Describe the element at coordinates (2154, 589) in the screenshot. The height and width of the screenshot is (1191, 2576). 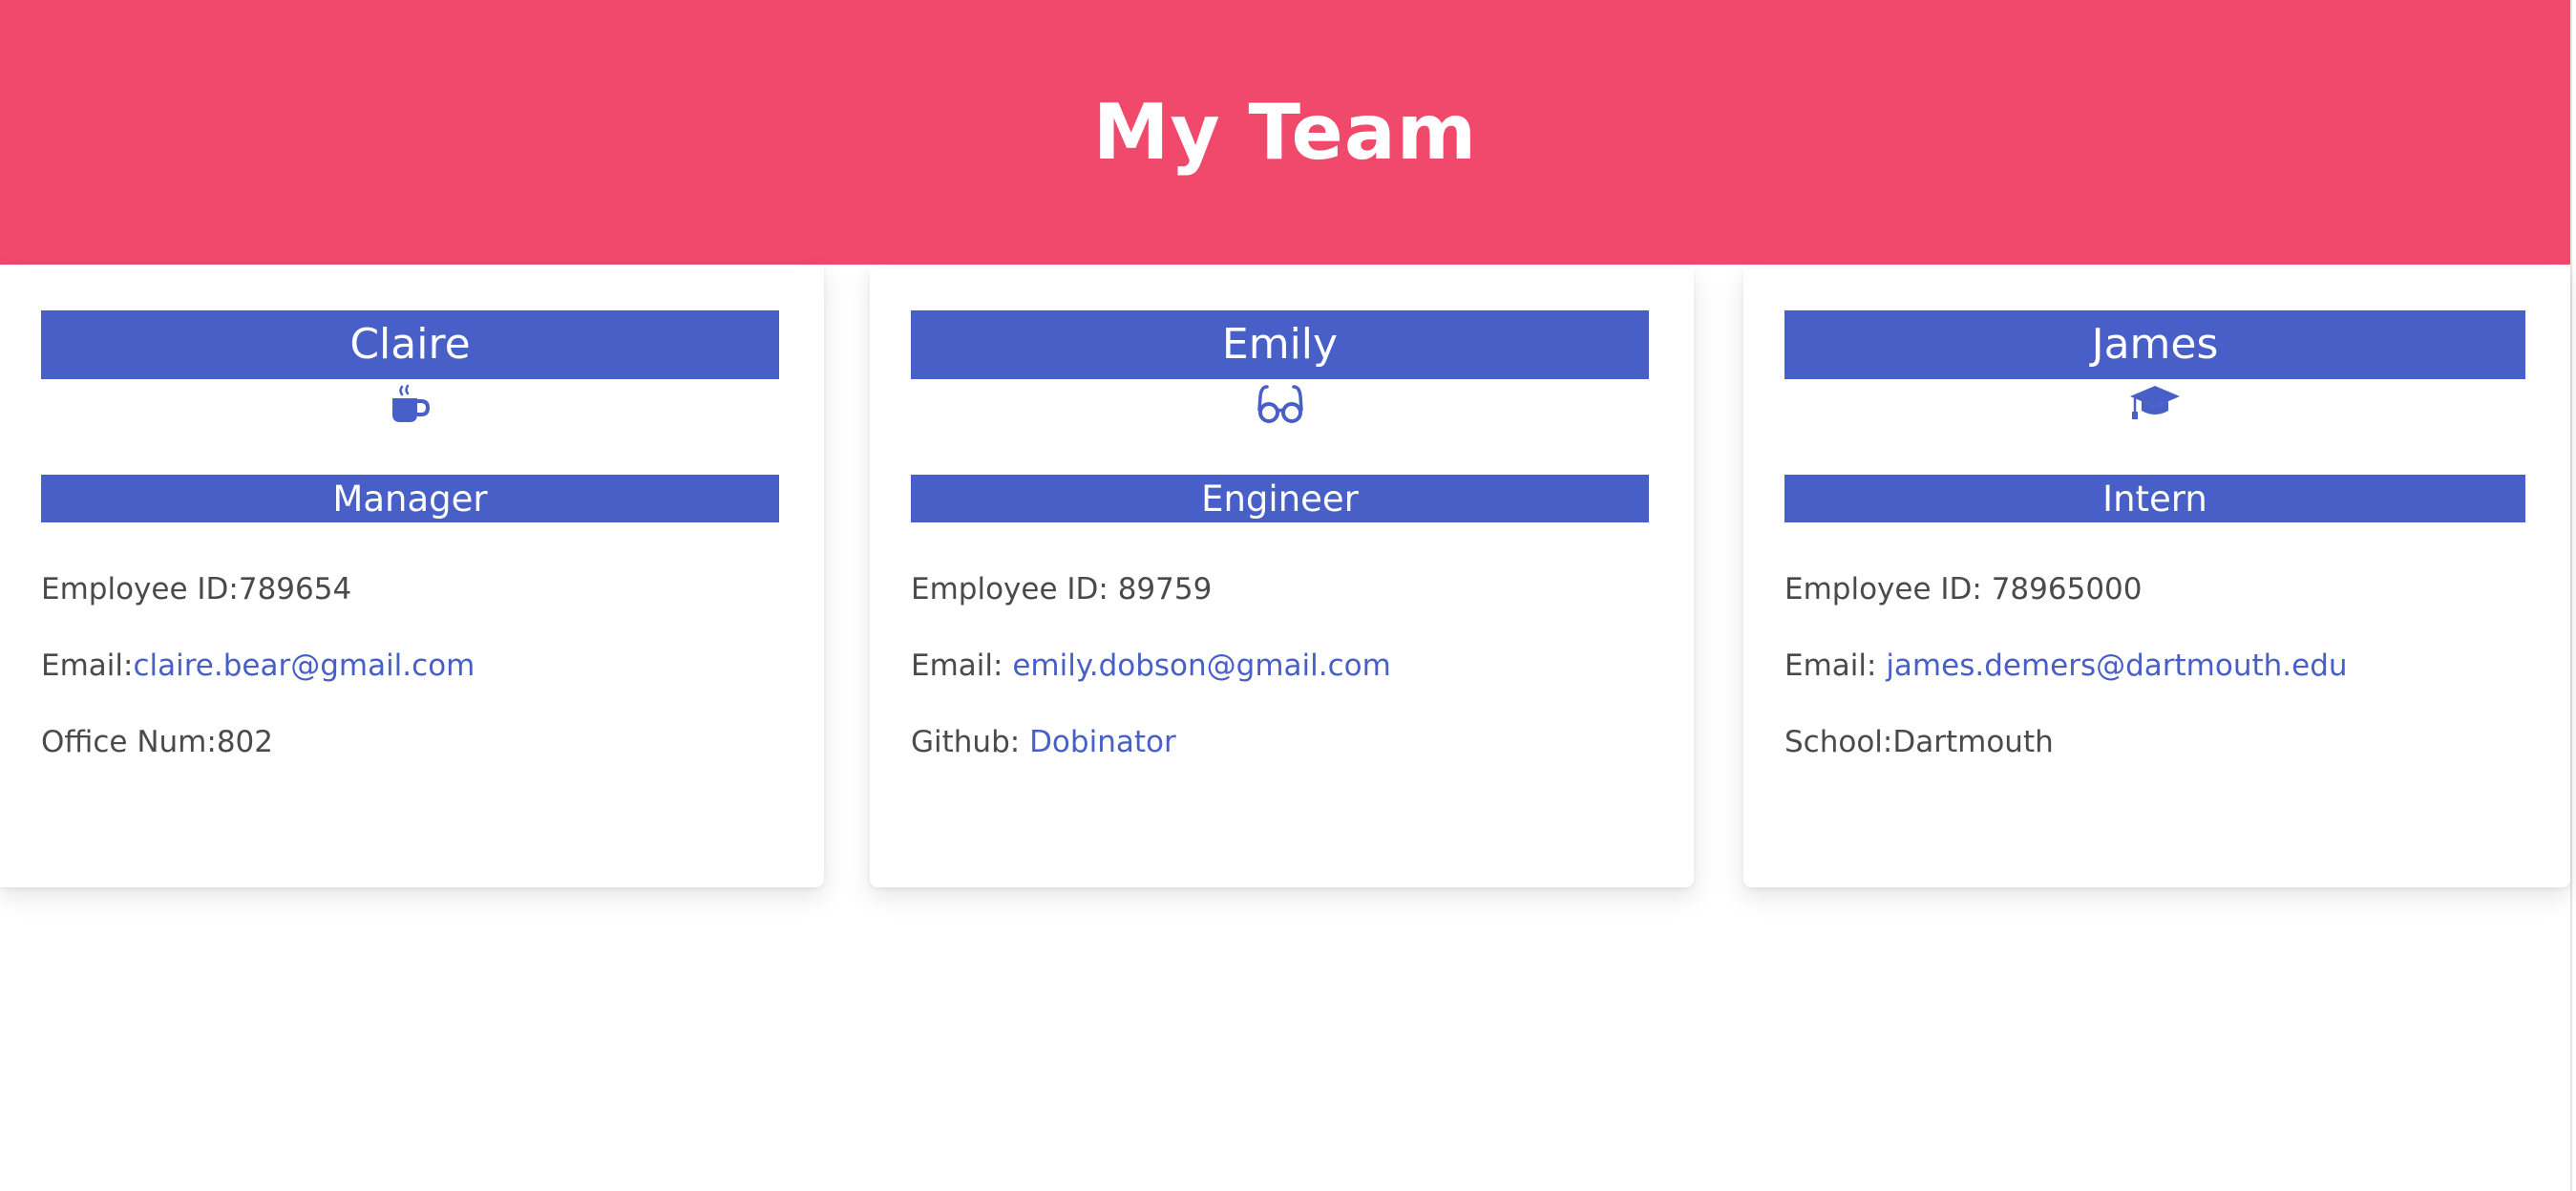
I see `employee-id-line: Employee ID: 78965000` at that location.